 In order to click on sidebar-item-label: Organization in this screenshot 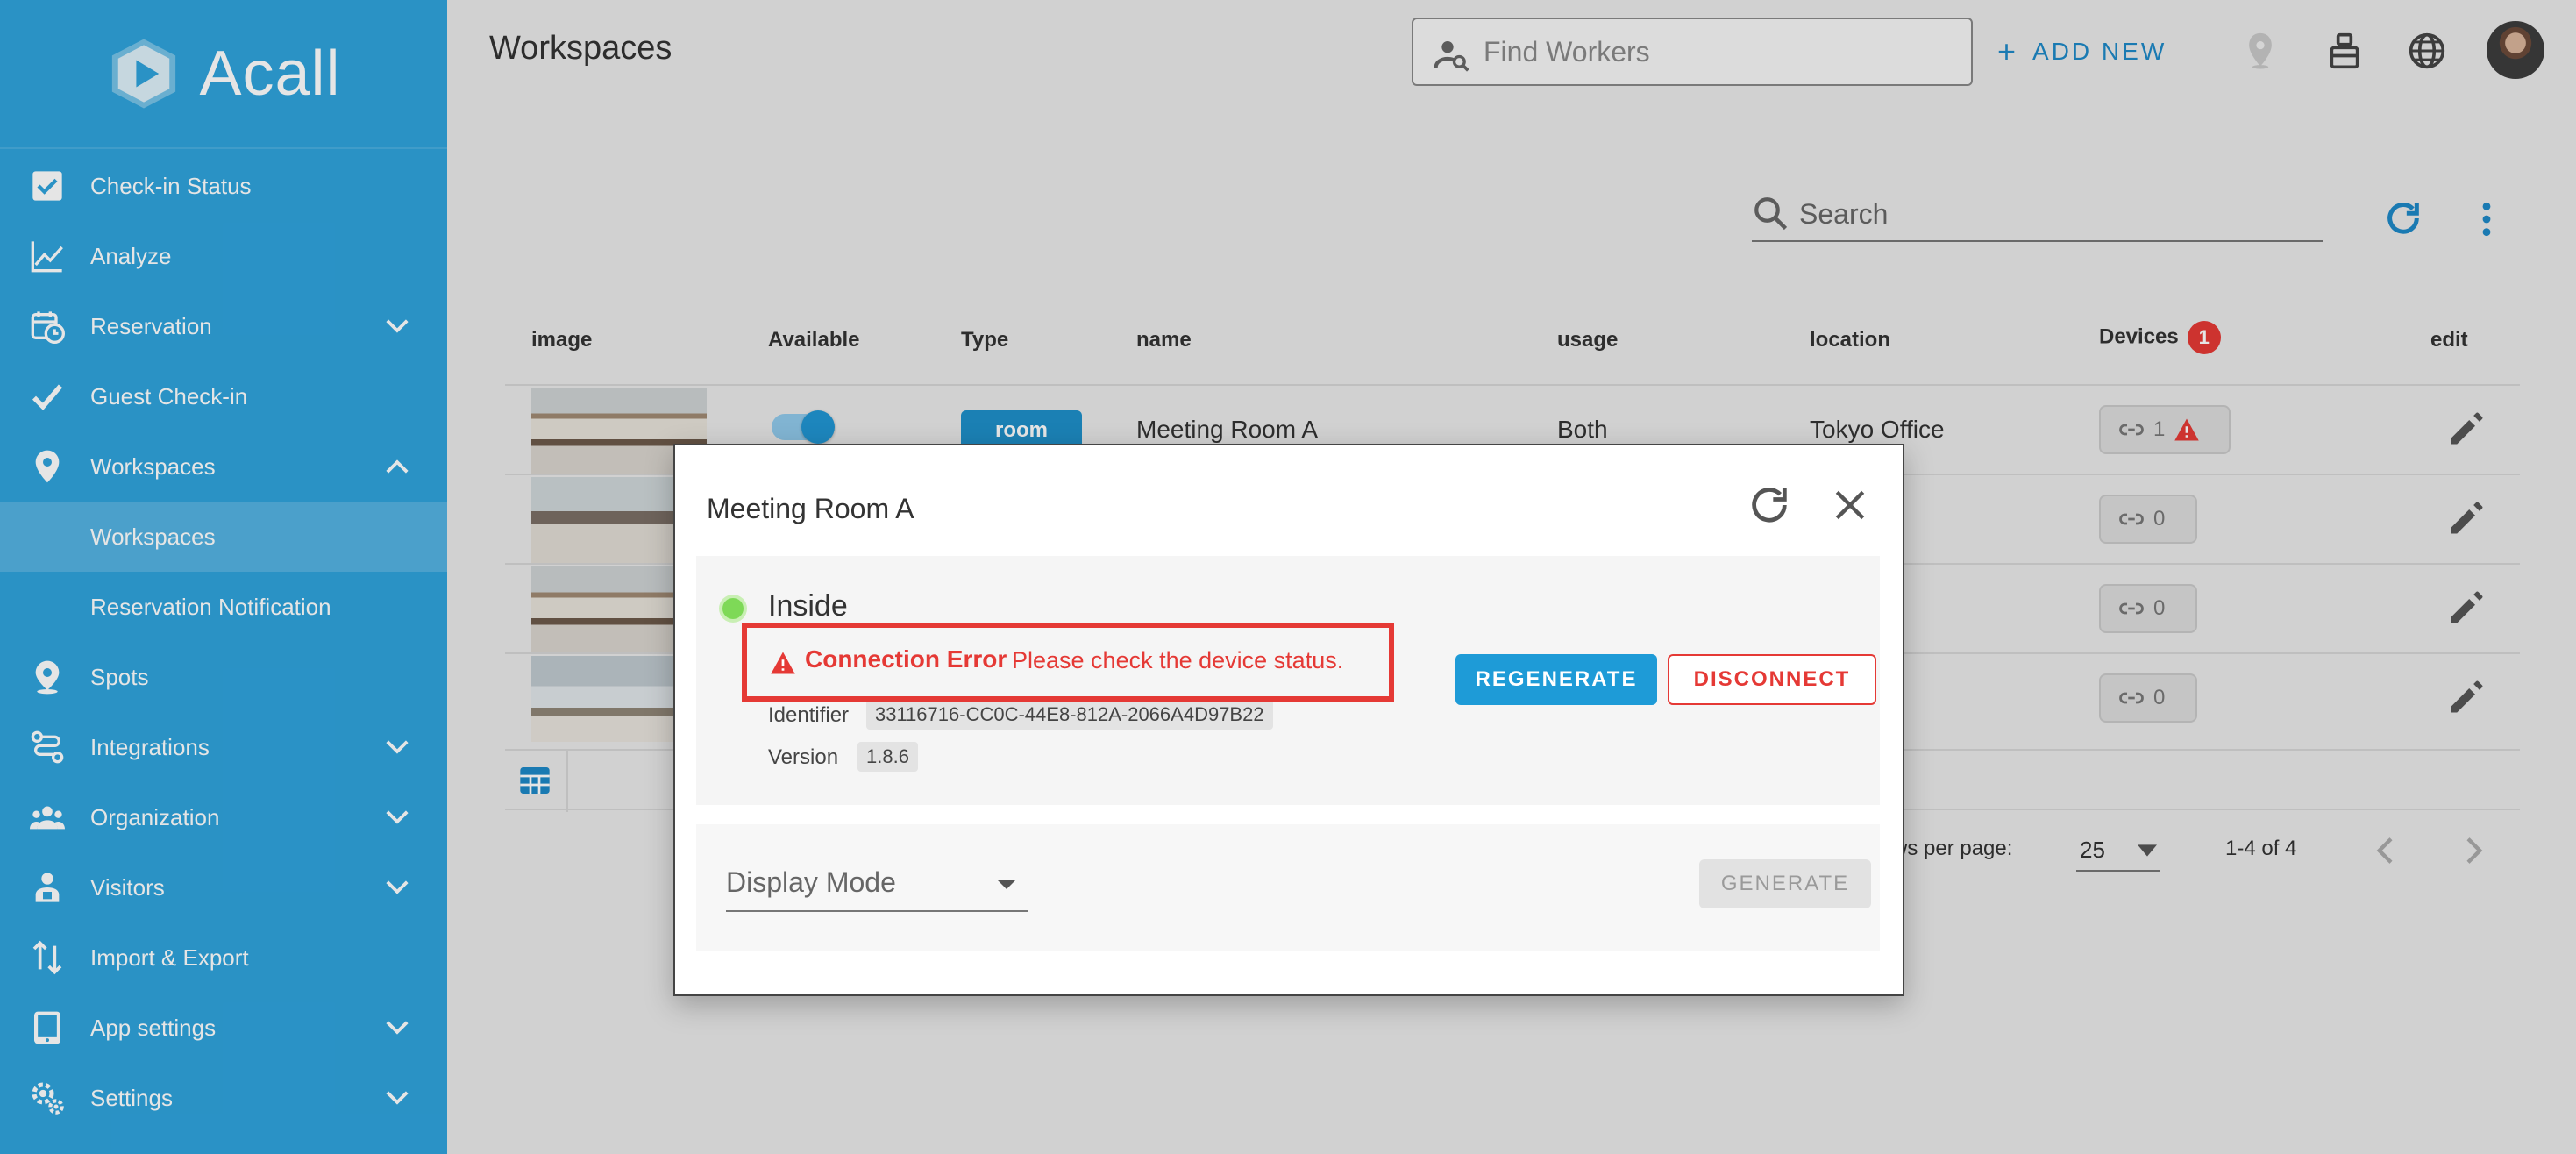, I will do `click(155, 816)`.